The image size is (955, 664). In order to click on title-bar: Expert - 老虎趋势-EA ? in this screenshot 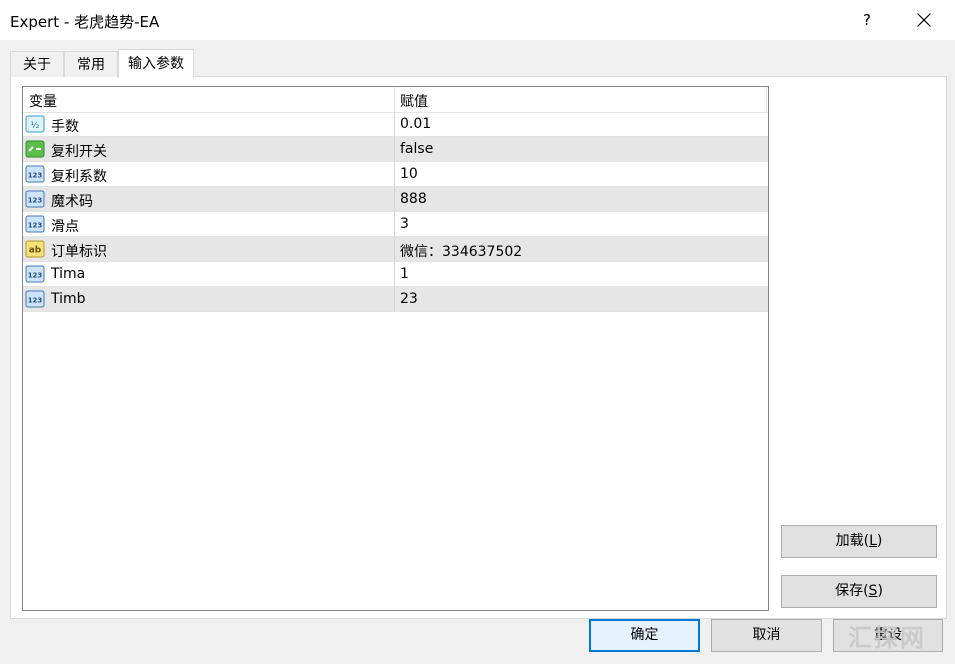, I will do `click(477, 20)`.